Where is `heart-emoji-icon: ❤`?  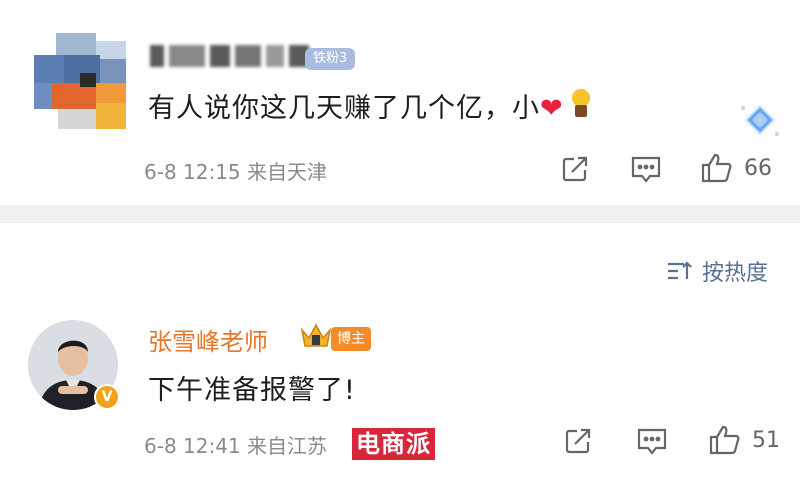 heart-emoji-icon: ❤ is located at coordinates (552, 108).